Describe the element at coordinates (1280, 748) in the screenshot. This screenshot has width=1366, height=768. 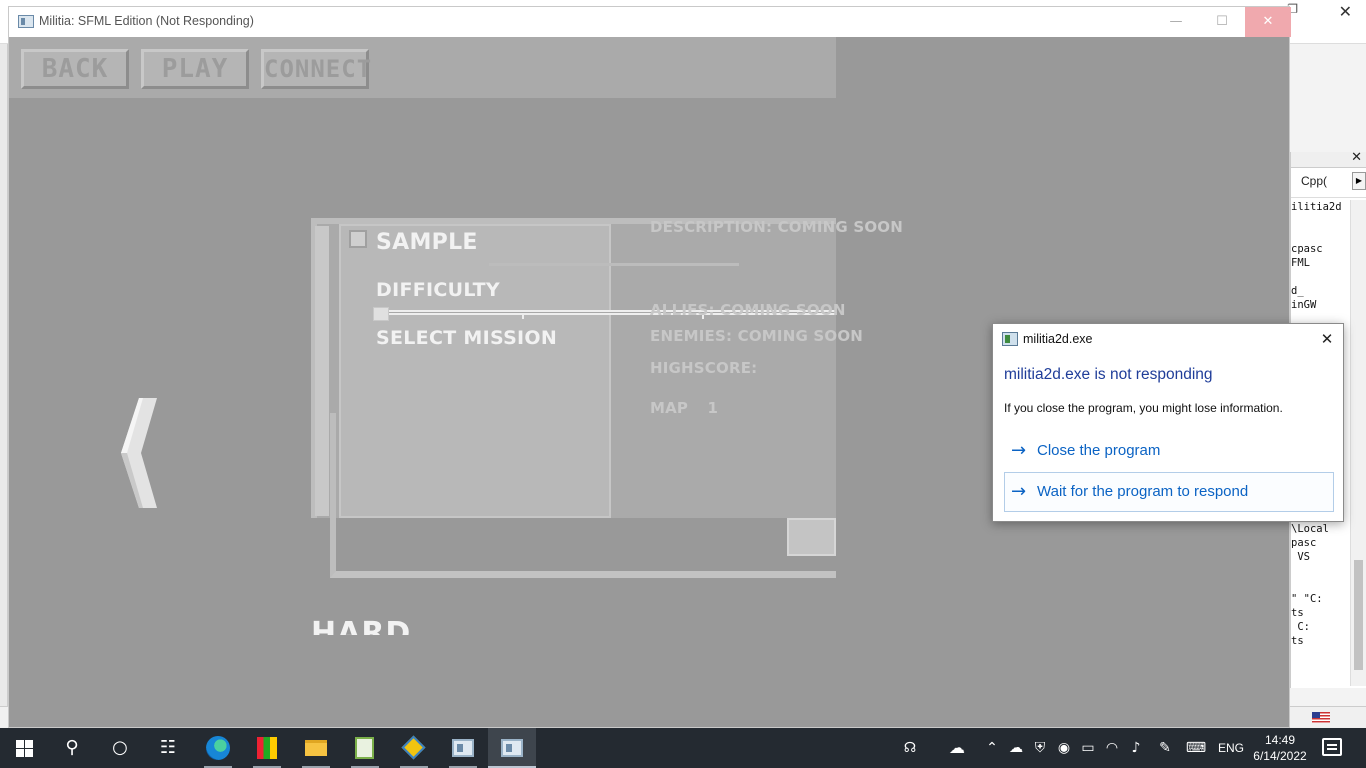
I see `clock: 14:49 6/14/2022` at that location.